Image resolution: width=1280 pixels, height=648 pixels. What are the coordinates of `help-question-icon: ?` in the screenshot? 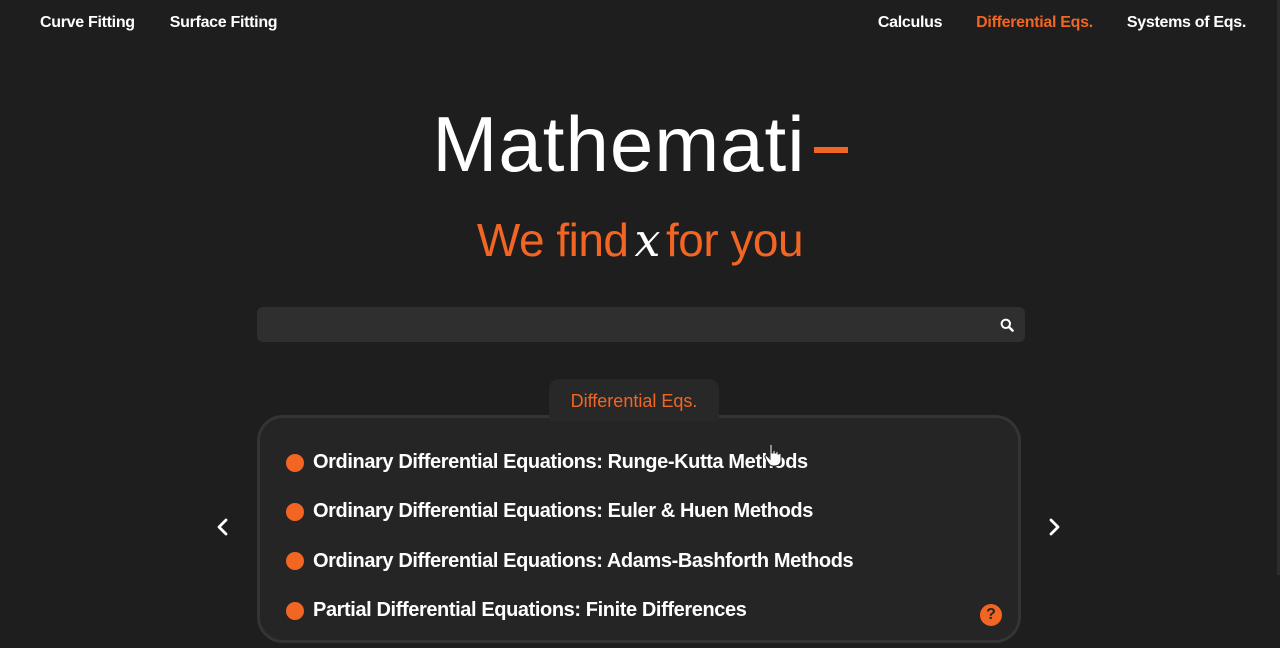 It's located at (991, 615).